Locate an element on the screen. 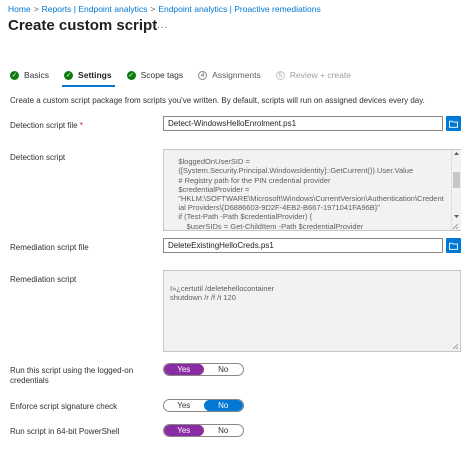  run-64bit-label: Run script in 64-bit PowerShell is located at coordinates (65, 431).